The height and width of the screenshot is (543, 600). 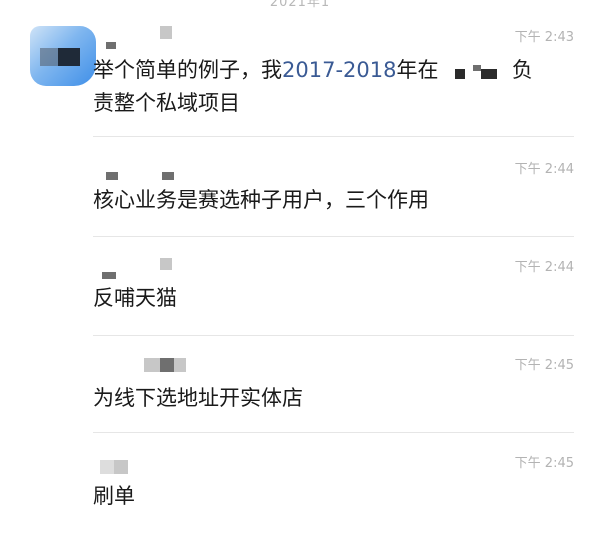 What do you see at coordinates (544, 37) in the screenshot?
I see `message-timestamp: 下午 2:43` at bounding box center [544, 37].